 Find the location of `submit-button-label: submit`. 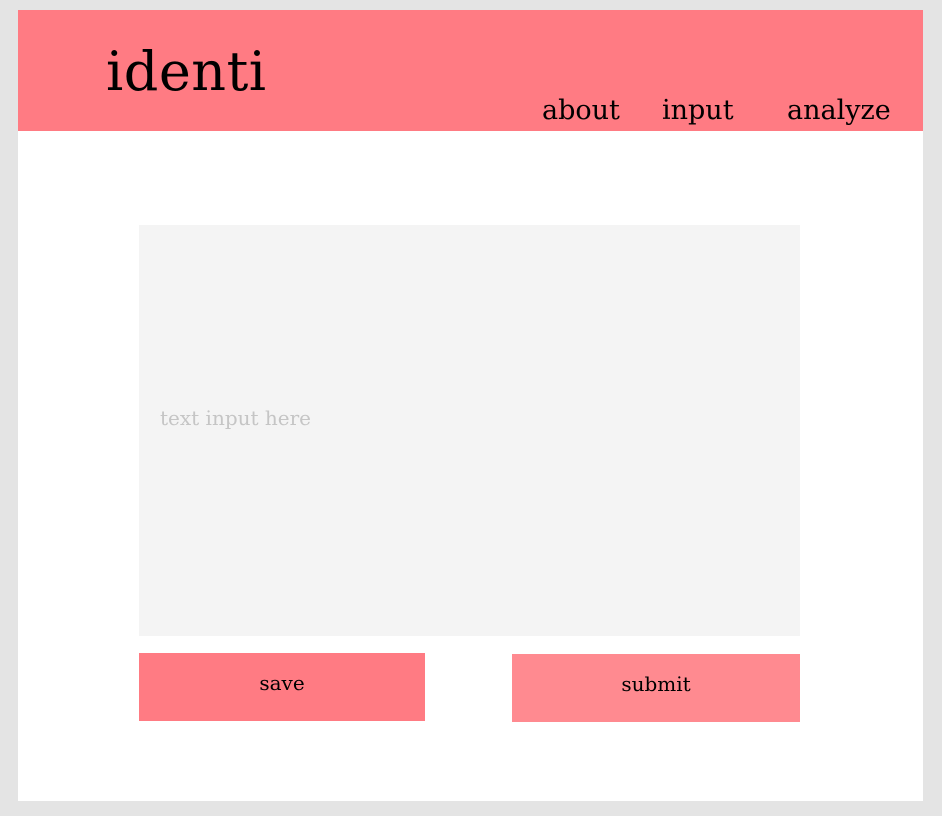

submit-button-label: submit is located at coordinates (656, 684).